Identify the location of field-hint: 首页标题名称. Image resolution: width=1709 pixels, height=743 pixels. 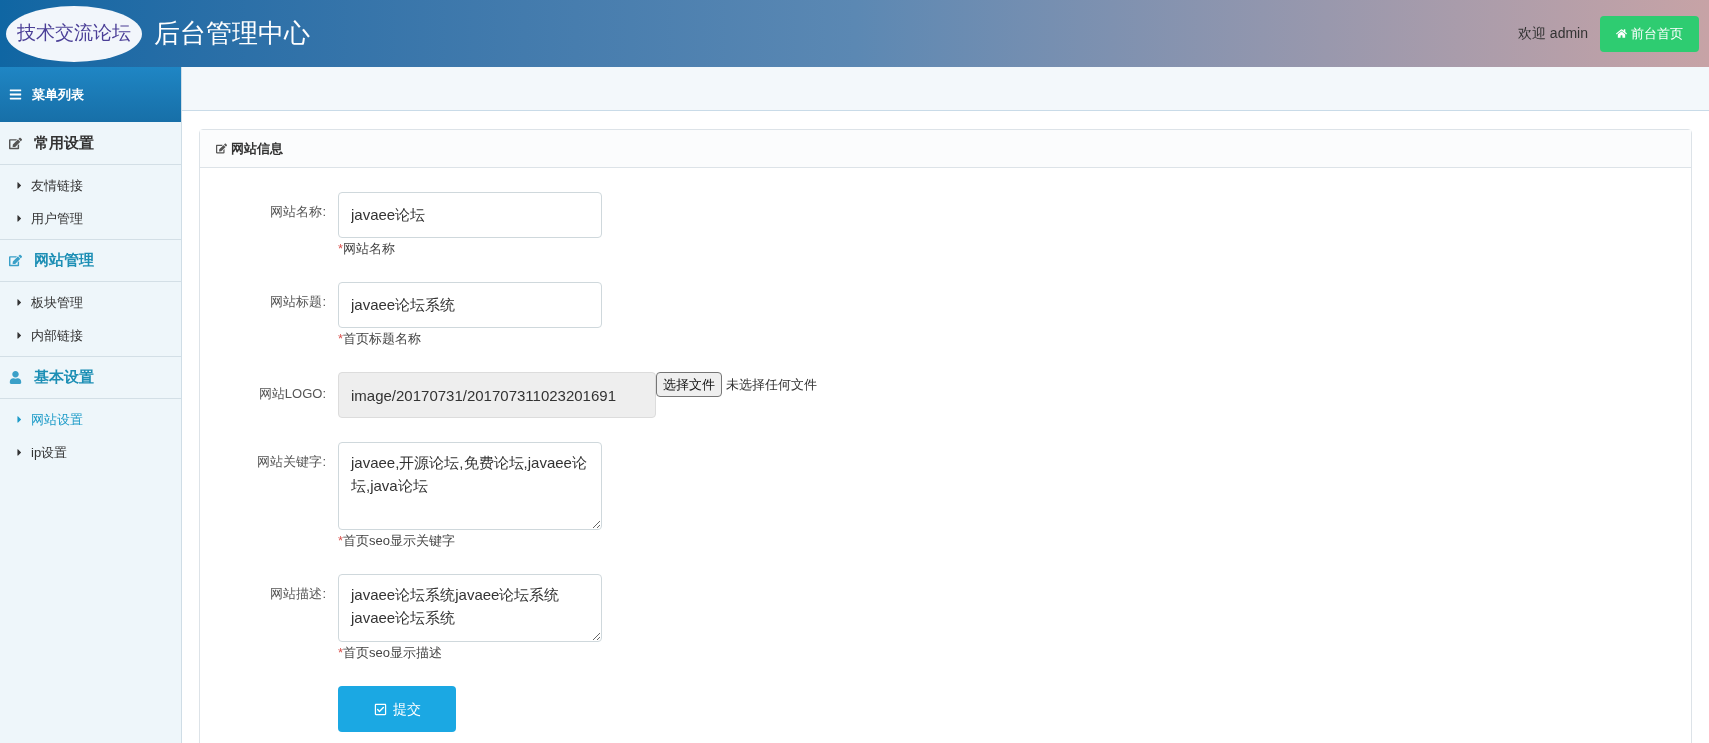
(382, 339).